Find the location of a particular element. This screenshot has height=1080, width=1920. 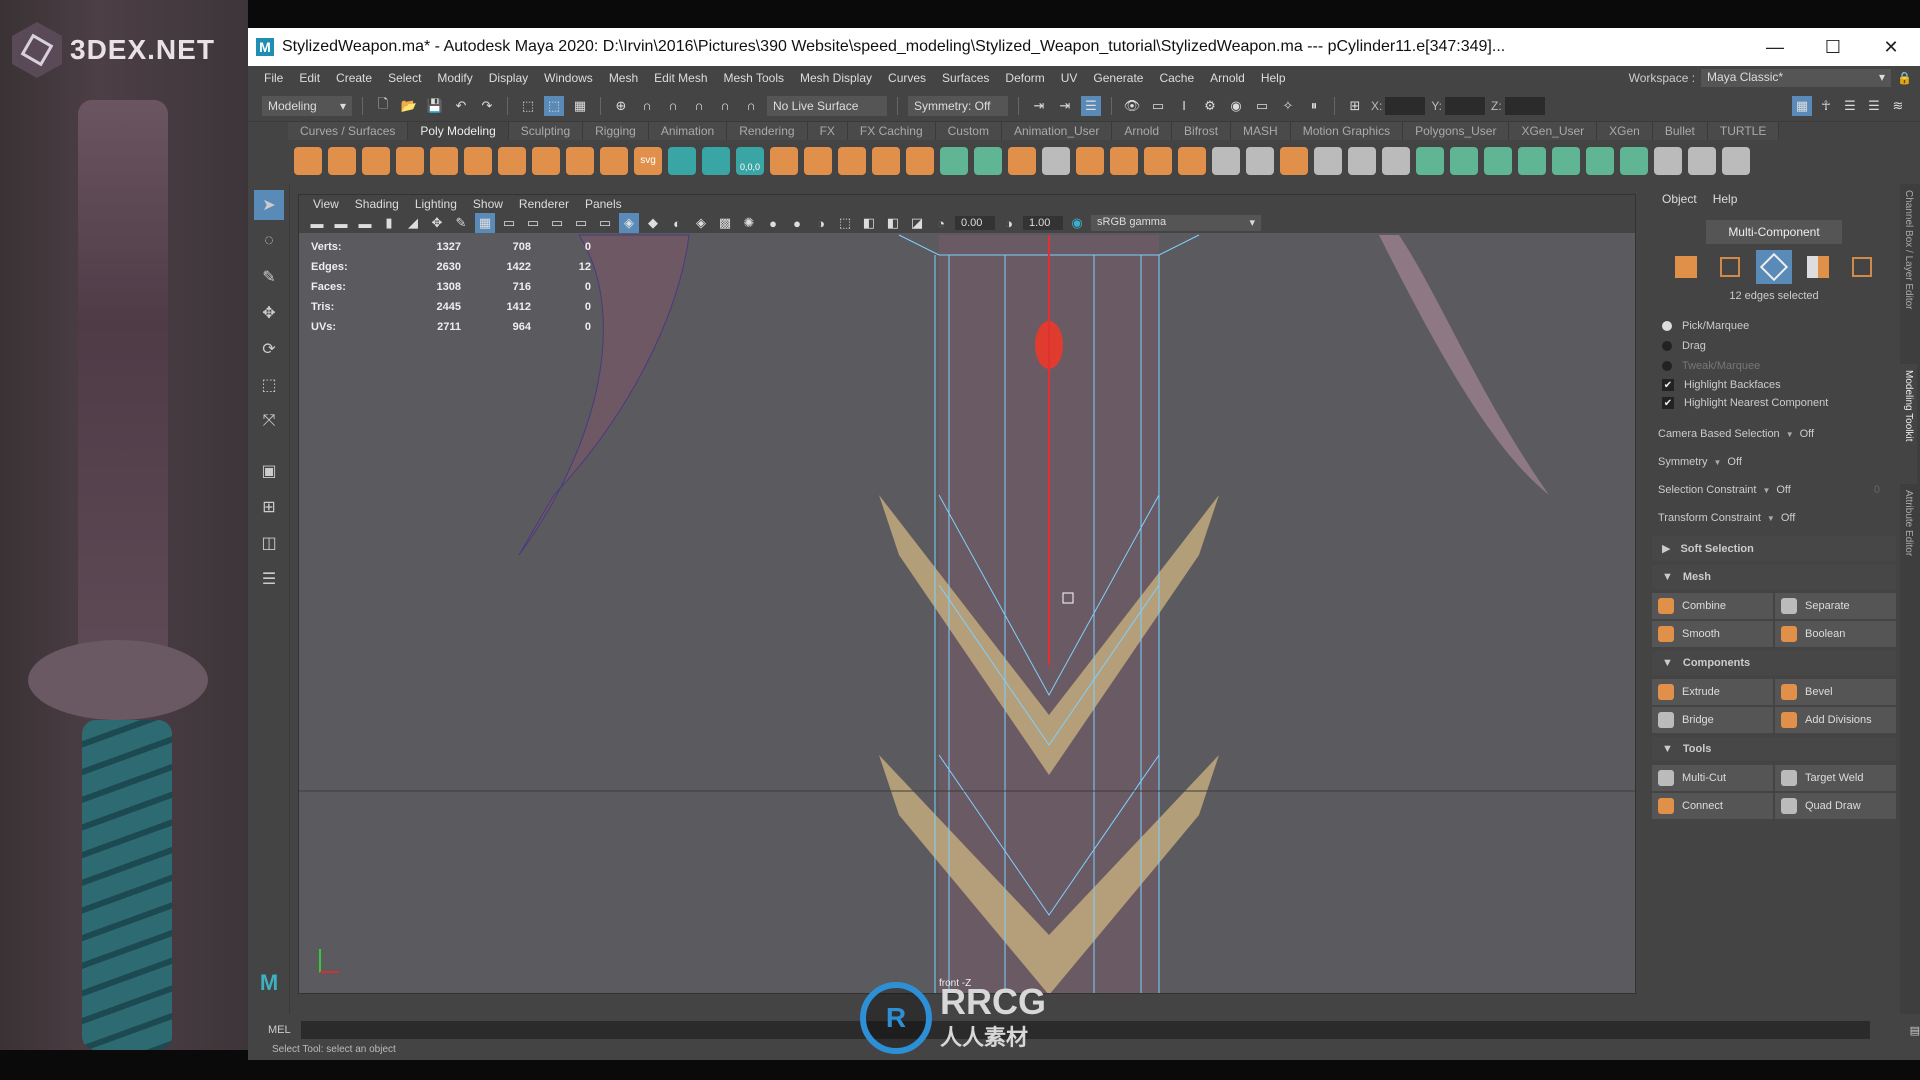

shelf-tab: TURTLE is located at coordinates (1743, 131).